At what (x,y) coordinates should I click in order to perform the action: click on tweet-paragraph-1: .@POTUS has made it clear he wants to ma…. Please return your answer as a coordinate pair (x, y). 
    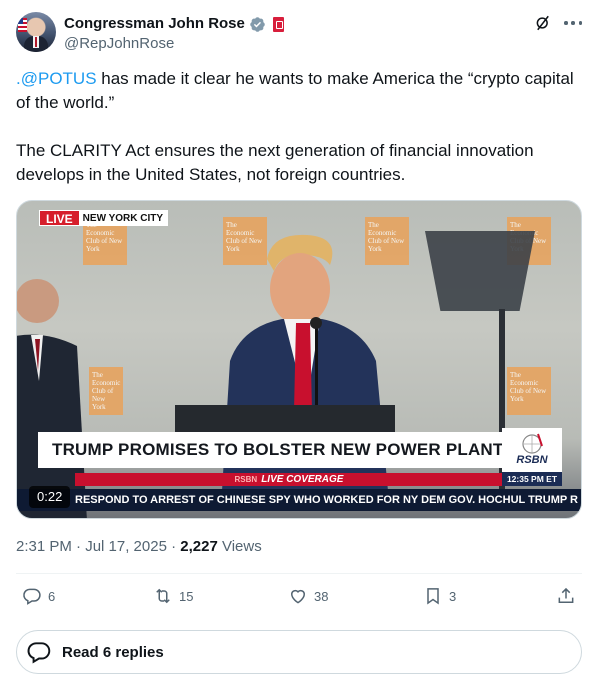
    Looking at the image, I should click on (296, 91).